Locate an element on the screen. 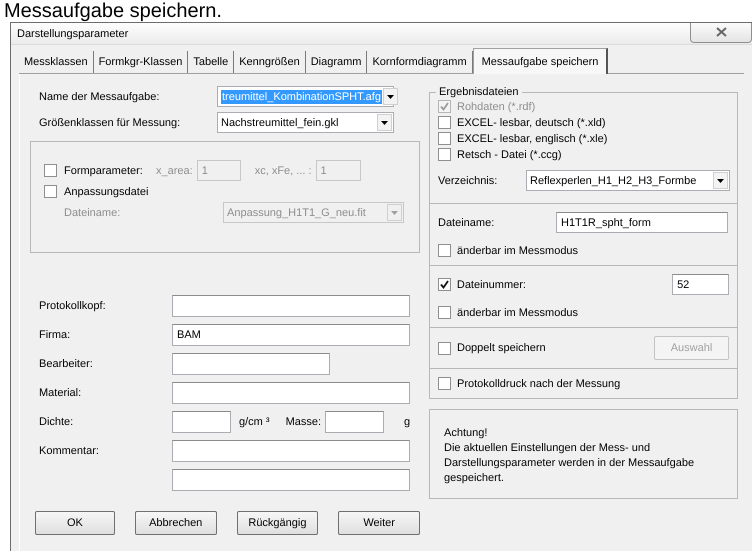  push-button: Abbrechen is located at coordinates (175, 523).